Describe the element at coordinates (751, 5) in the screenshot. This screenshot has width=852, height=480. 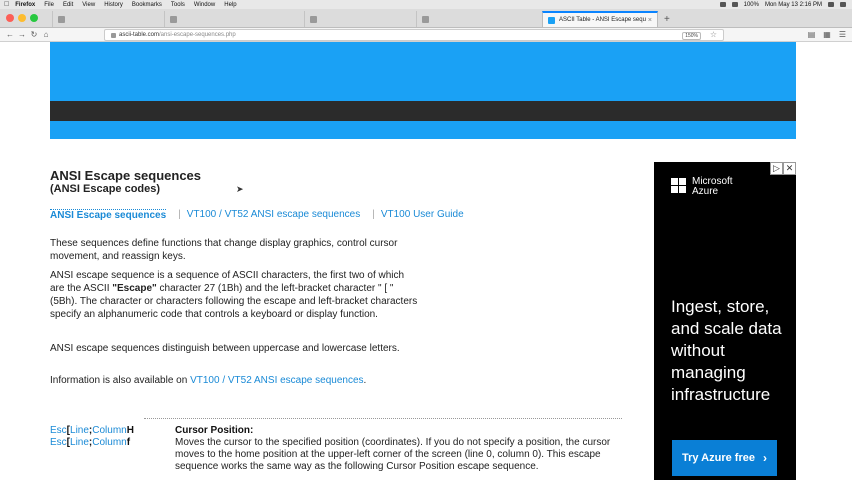
I see `battery-level: 100%` at that location.